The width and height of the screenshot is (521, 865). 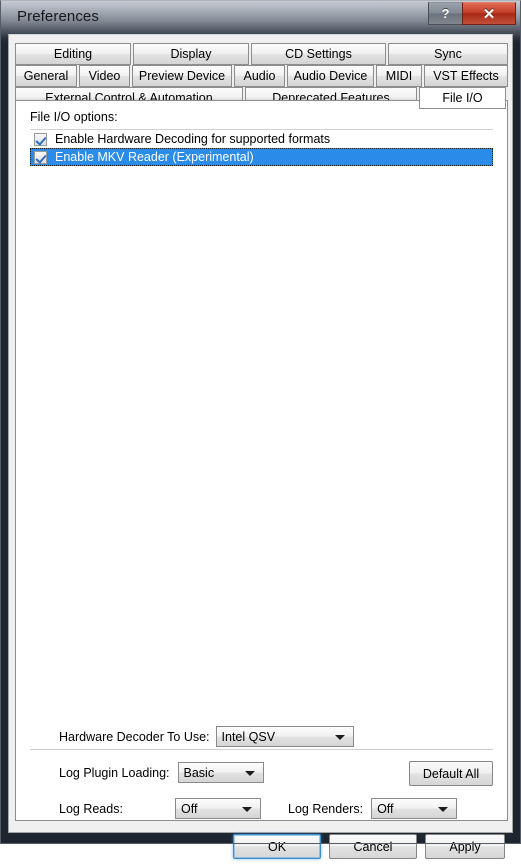 I want to click on log-reads-select: Off, so click(x=218, y=808).